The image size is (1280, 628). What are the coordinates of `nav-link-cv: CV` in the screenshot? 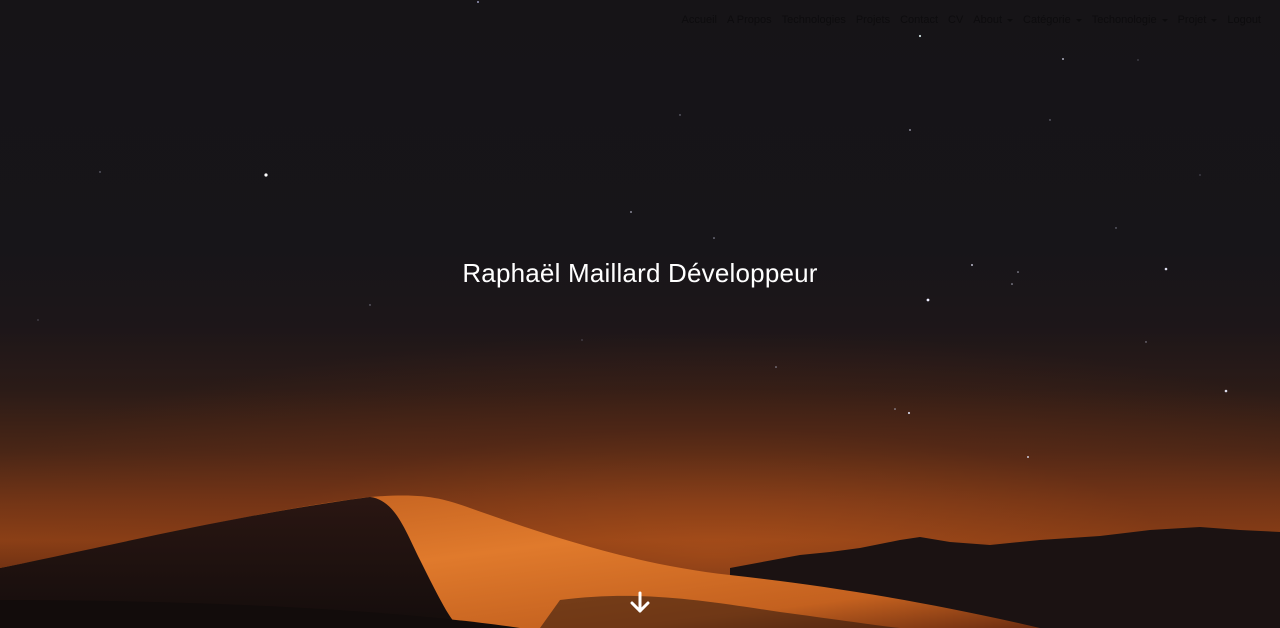 It's located at (955, 20).